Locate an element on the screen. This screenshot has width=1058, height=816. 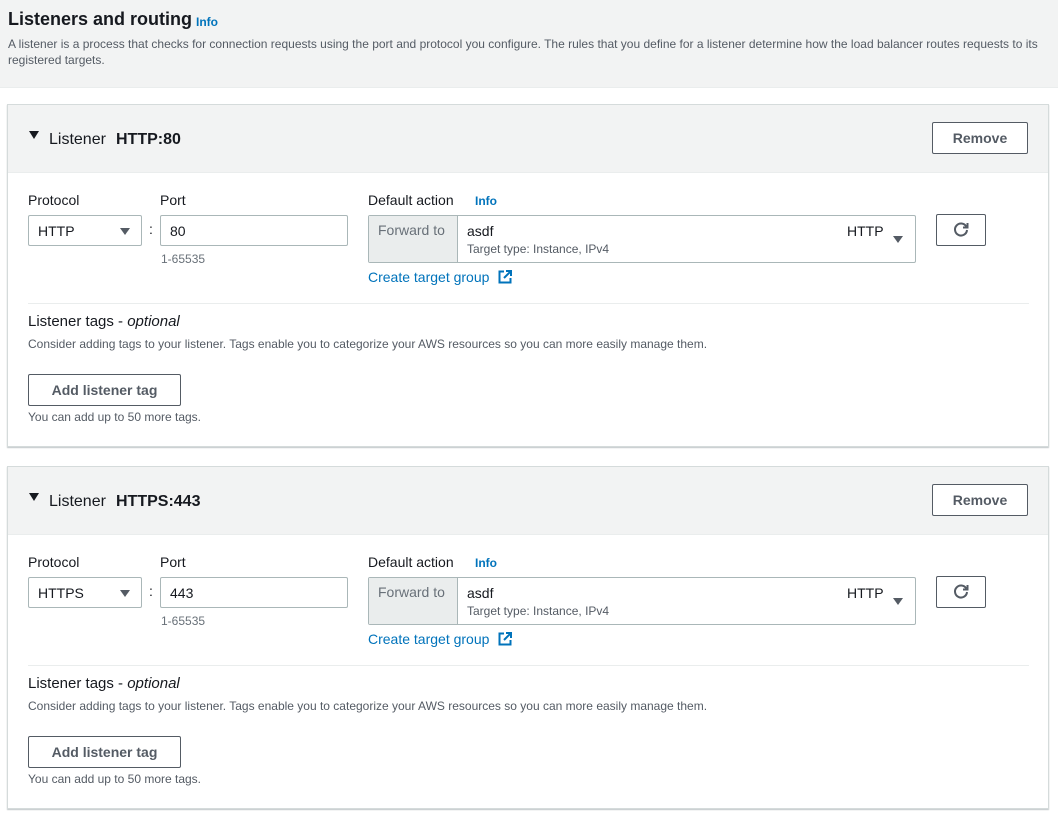
listener-name: HTTPS:443 is located at coordinates (158, 501).